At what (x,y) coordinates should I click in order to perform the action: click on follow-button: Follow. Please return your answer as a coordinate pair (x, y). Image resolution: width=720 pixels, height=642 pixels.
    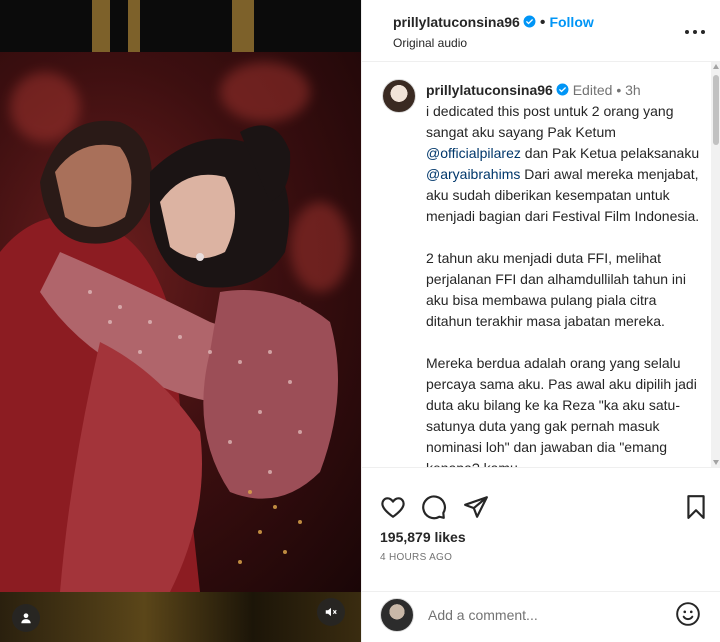
    Looking at the image, I should click on (571, 22).